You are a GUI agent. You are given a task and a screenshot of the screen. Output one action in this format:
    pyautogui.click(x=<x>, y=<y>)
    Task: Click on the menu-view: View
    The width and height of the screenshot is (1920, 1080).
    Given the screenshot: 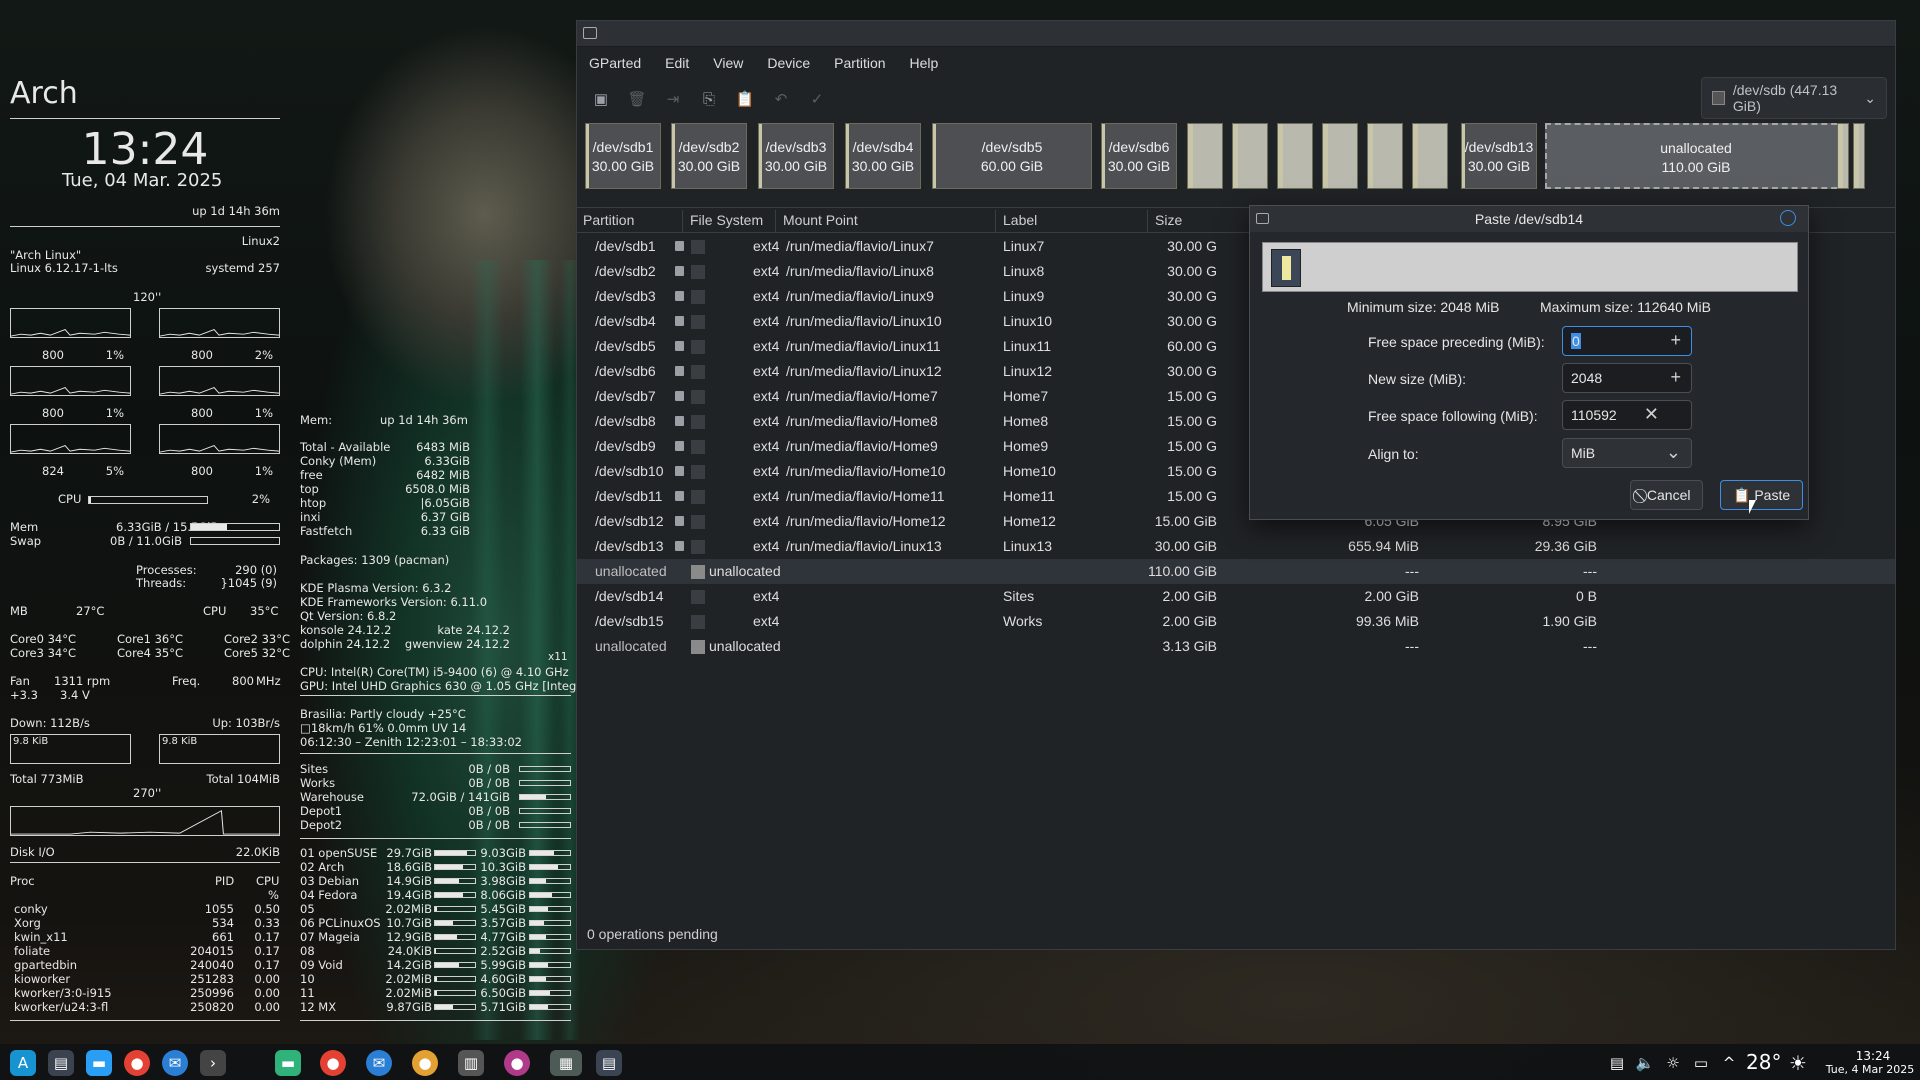 What is the action you would take?
    pyautogui.click(x=728, y=64)
    